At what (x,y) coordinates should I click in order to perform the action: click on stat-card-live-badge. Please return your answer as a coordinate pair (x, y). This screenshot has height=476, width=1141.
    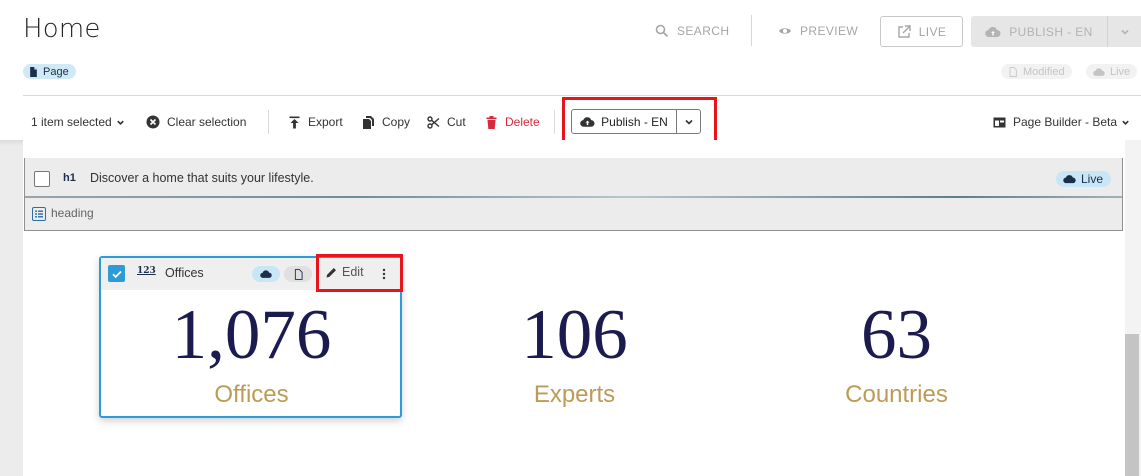
    Looking at the image, I should click on (266, 274).